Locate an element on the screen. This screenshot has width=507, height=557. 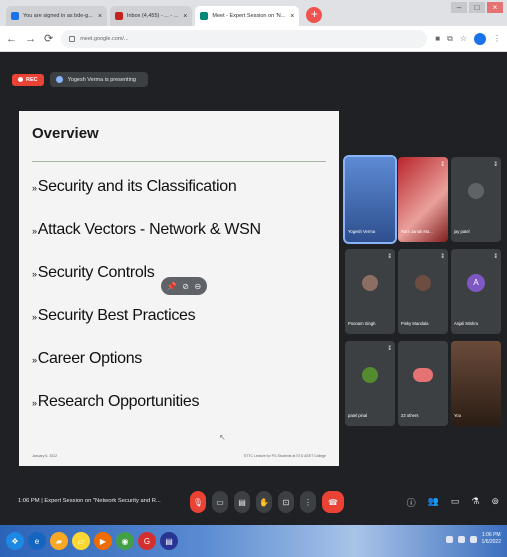
chat-icon: ▭ is located at coordinates (455, 502).